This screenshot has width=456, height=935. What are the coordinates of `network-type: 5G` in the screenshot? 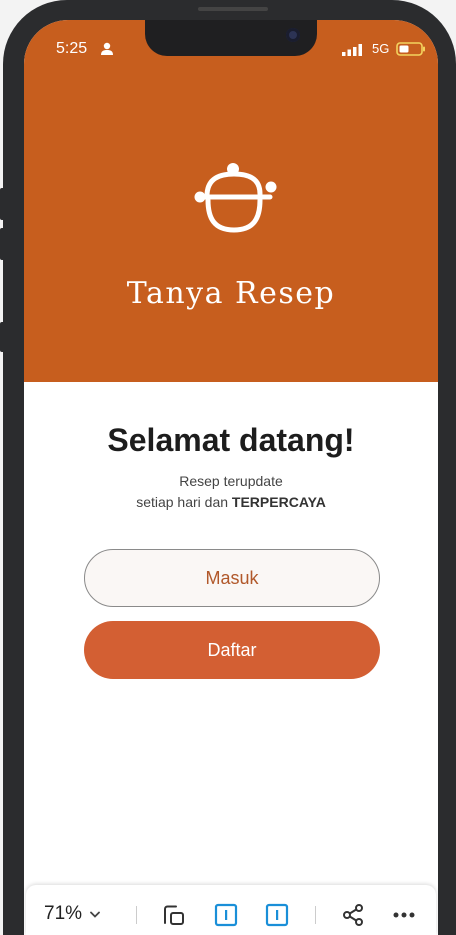 It's located at (381, 48).